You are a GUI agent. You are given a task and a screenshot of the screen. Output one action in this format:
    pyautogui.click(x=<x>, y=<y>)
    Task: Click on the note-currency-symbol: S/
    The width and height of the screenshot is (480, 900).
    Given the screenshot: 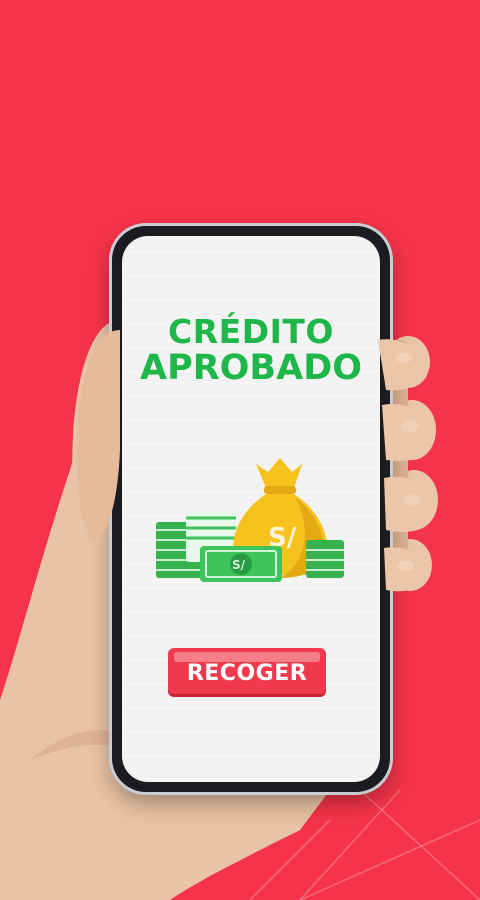 What is the action you would take?
    pyautogui.click(x=239, y=565)
    